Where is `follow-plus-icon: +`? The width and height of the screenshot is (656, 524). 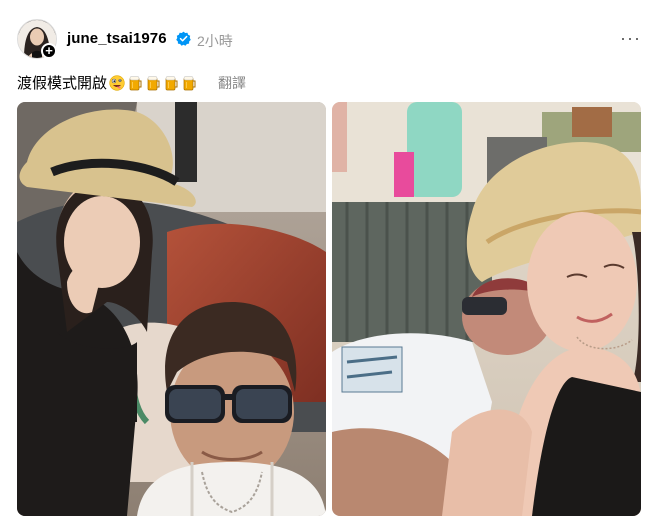
follow-plus-icon: + is located at coordinates (49, 51).